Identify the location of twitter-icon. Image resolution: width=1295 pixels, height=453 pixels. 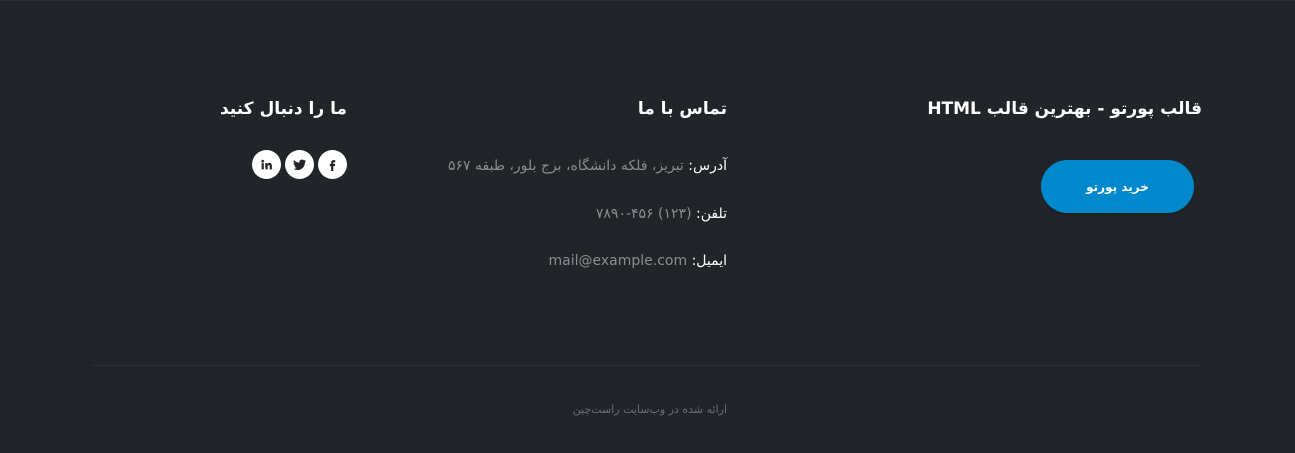
(299, 164).